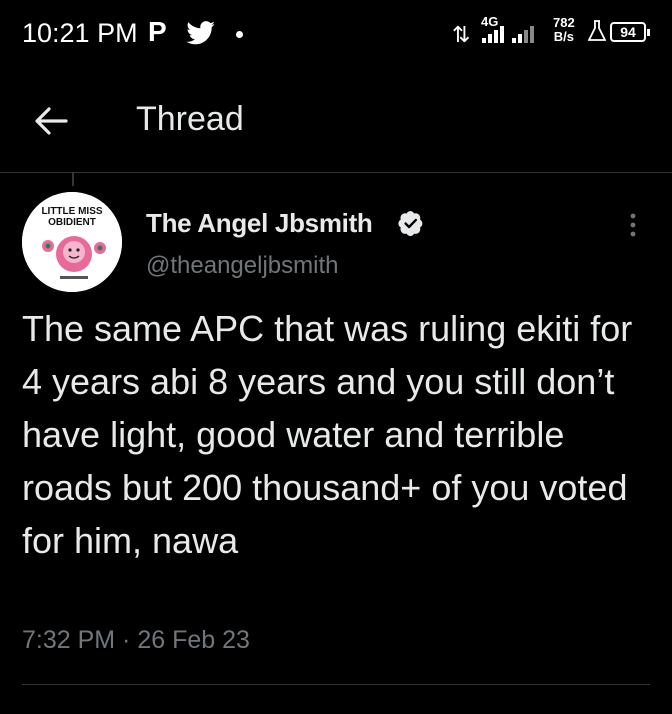  I want to click on avatar: LITTLE MISS OBIDIENT, so click(72, 242).